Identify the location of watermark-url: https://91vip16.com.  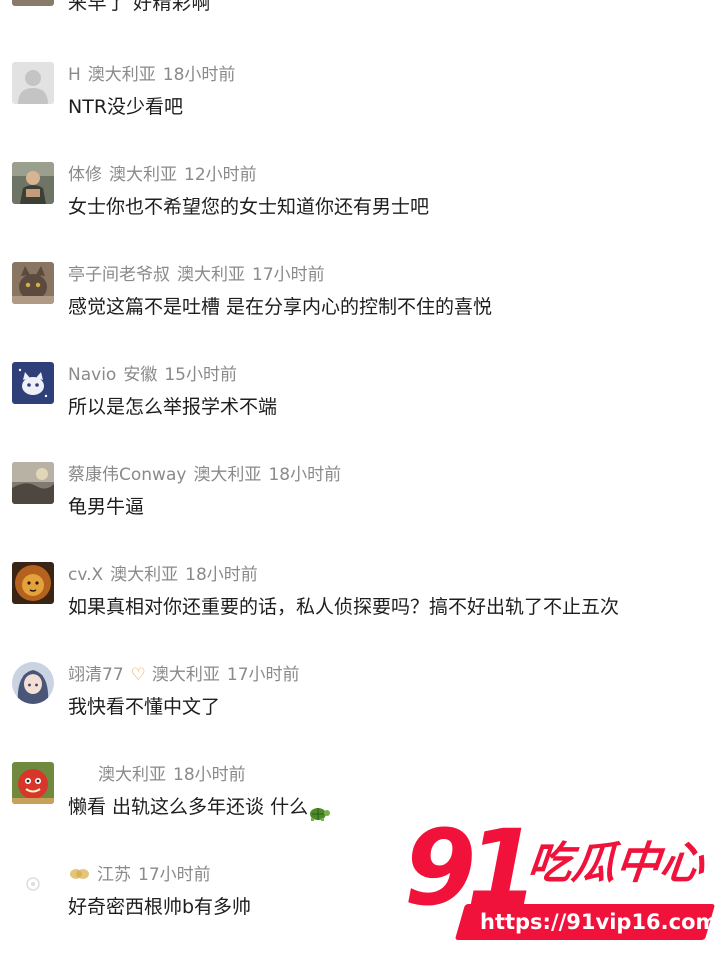
(599, 922).